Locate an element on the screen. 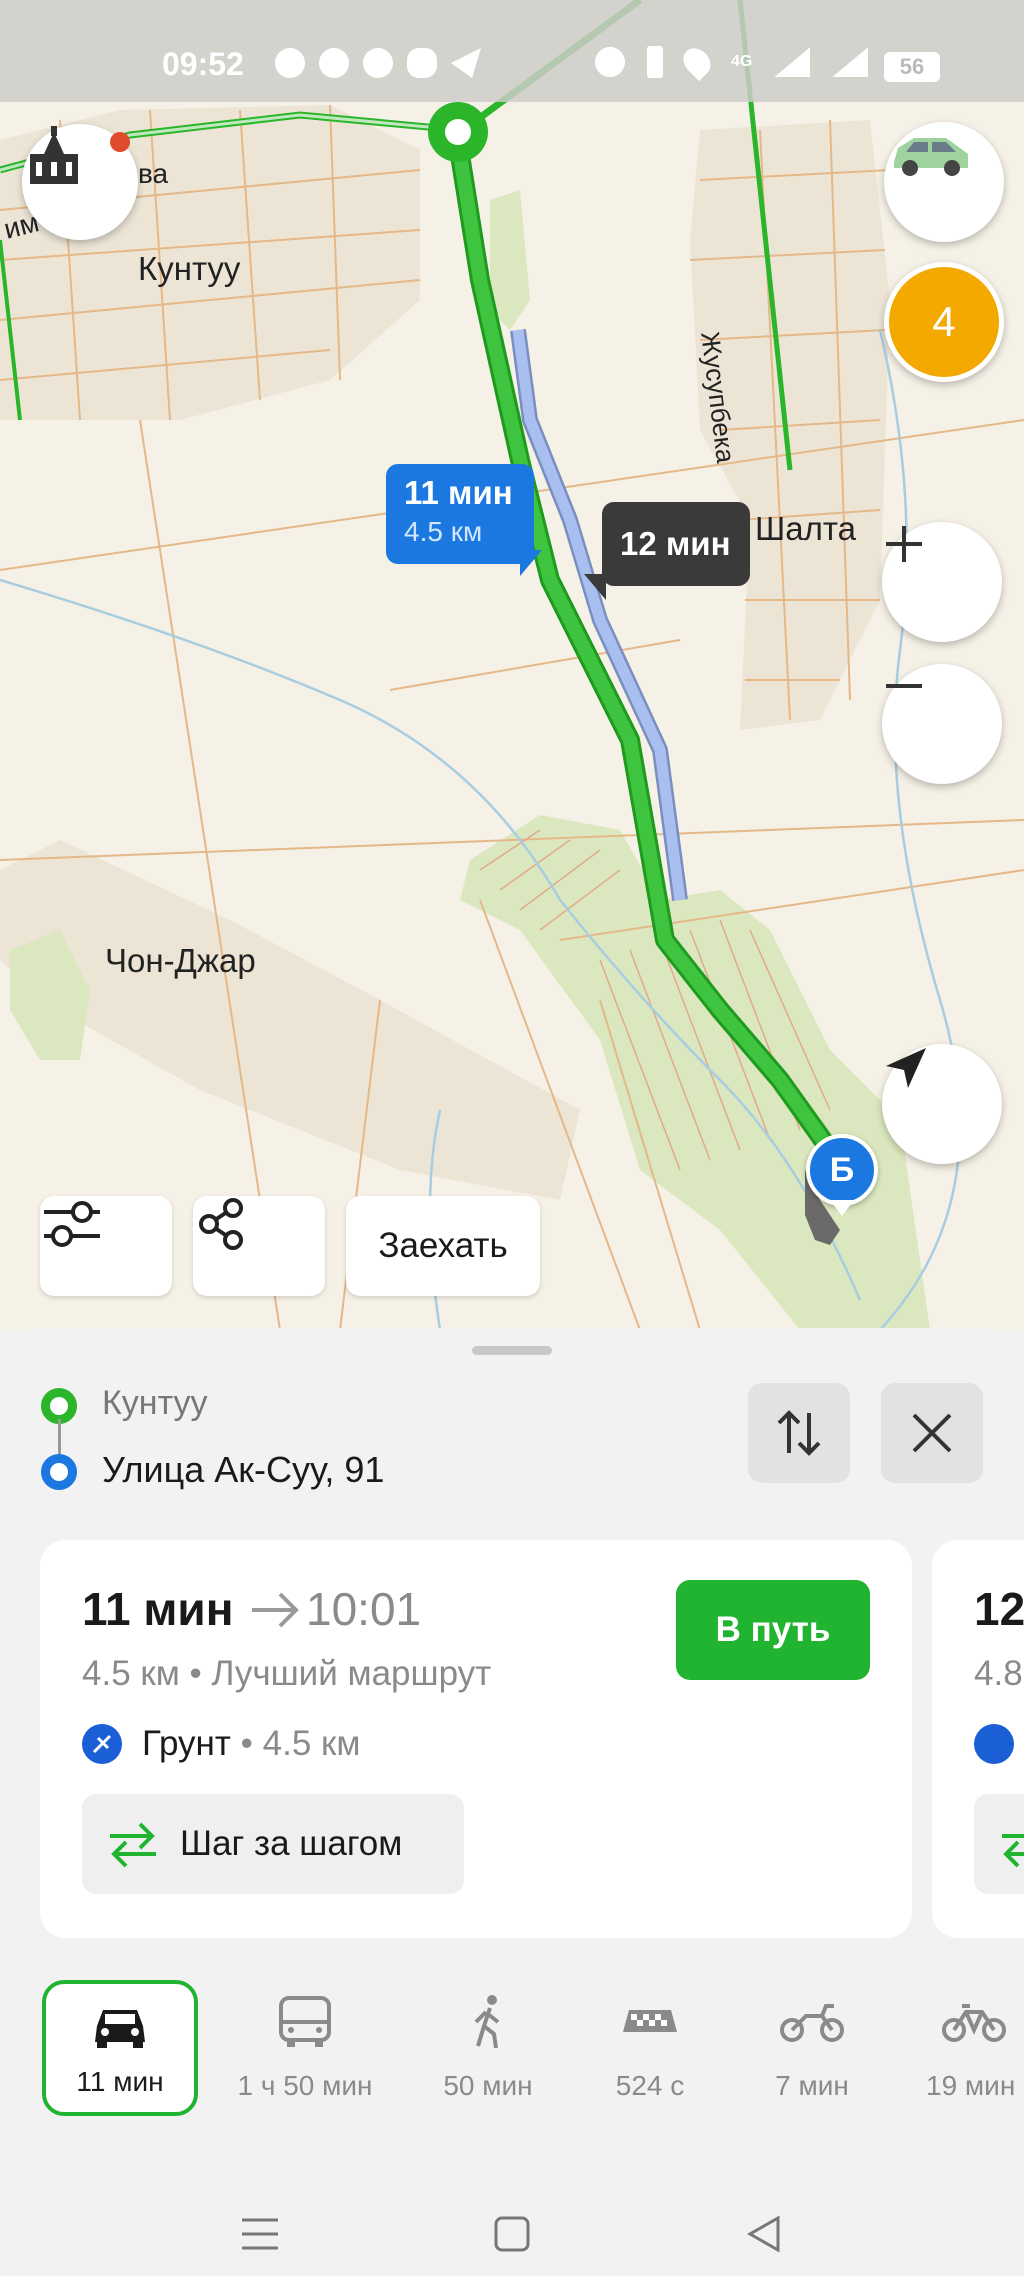 The image size is (1024, 2276). transport-mode-bus: 1 ч 50 мин is located at coordinates (305, 2048).